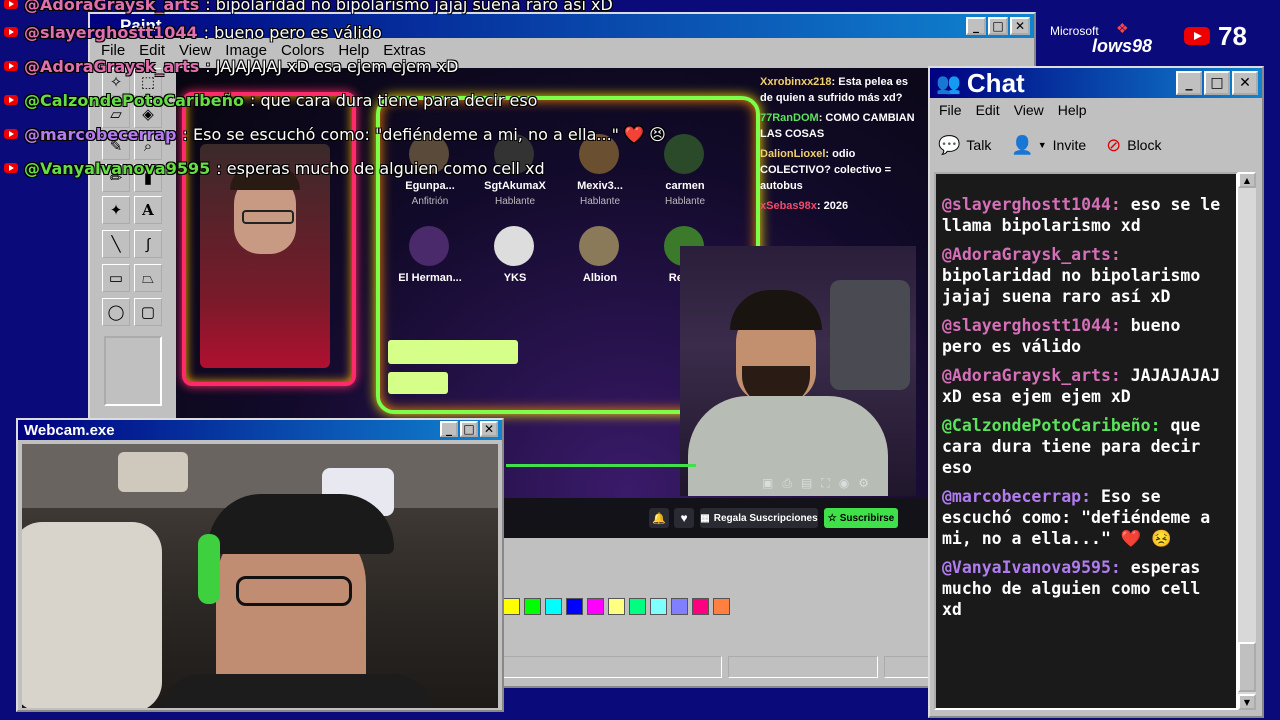 Image resolution: width=1280 pixels, height=720 pixels. I want to click on people-icon: 👥, so click(948, 83).